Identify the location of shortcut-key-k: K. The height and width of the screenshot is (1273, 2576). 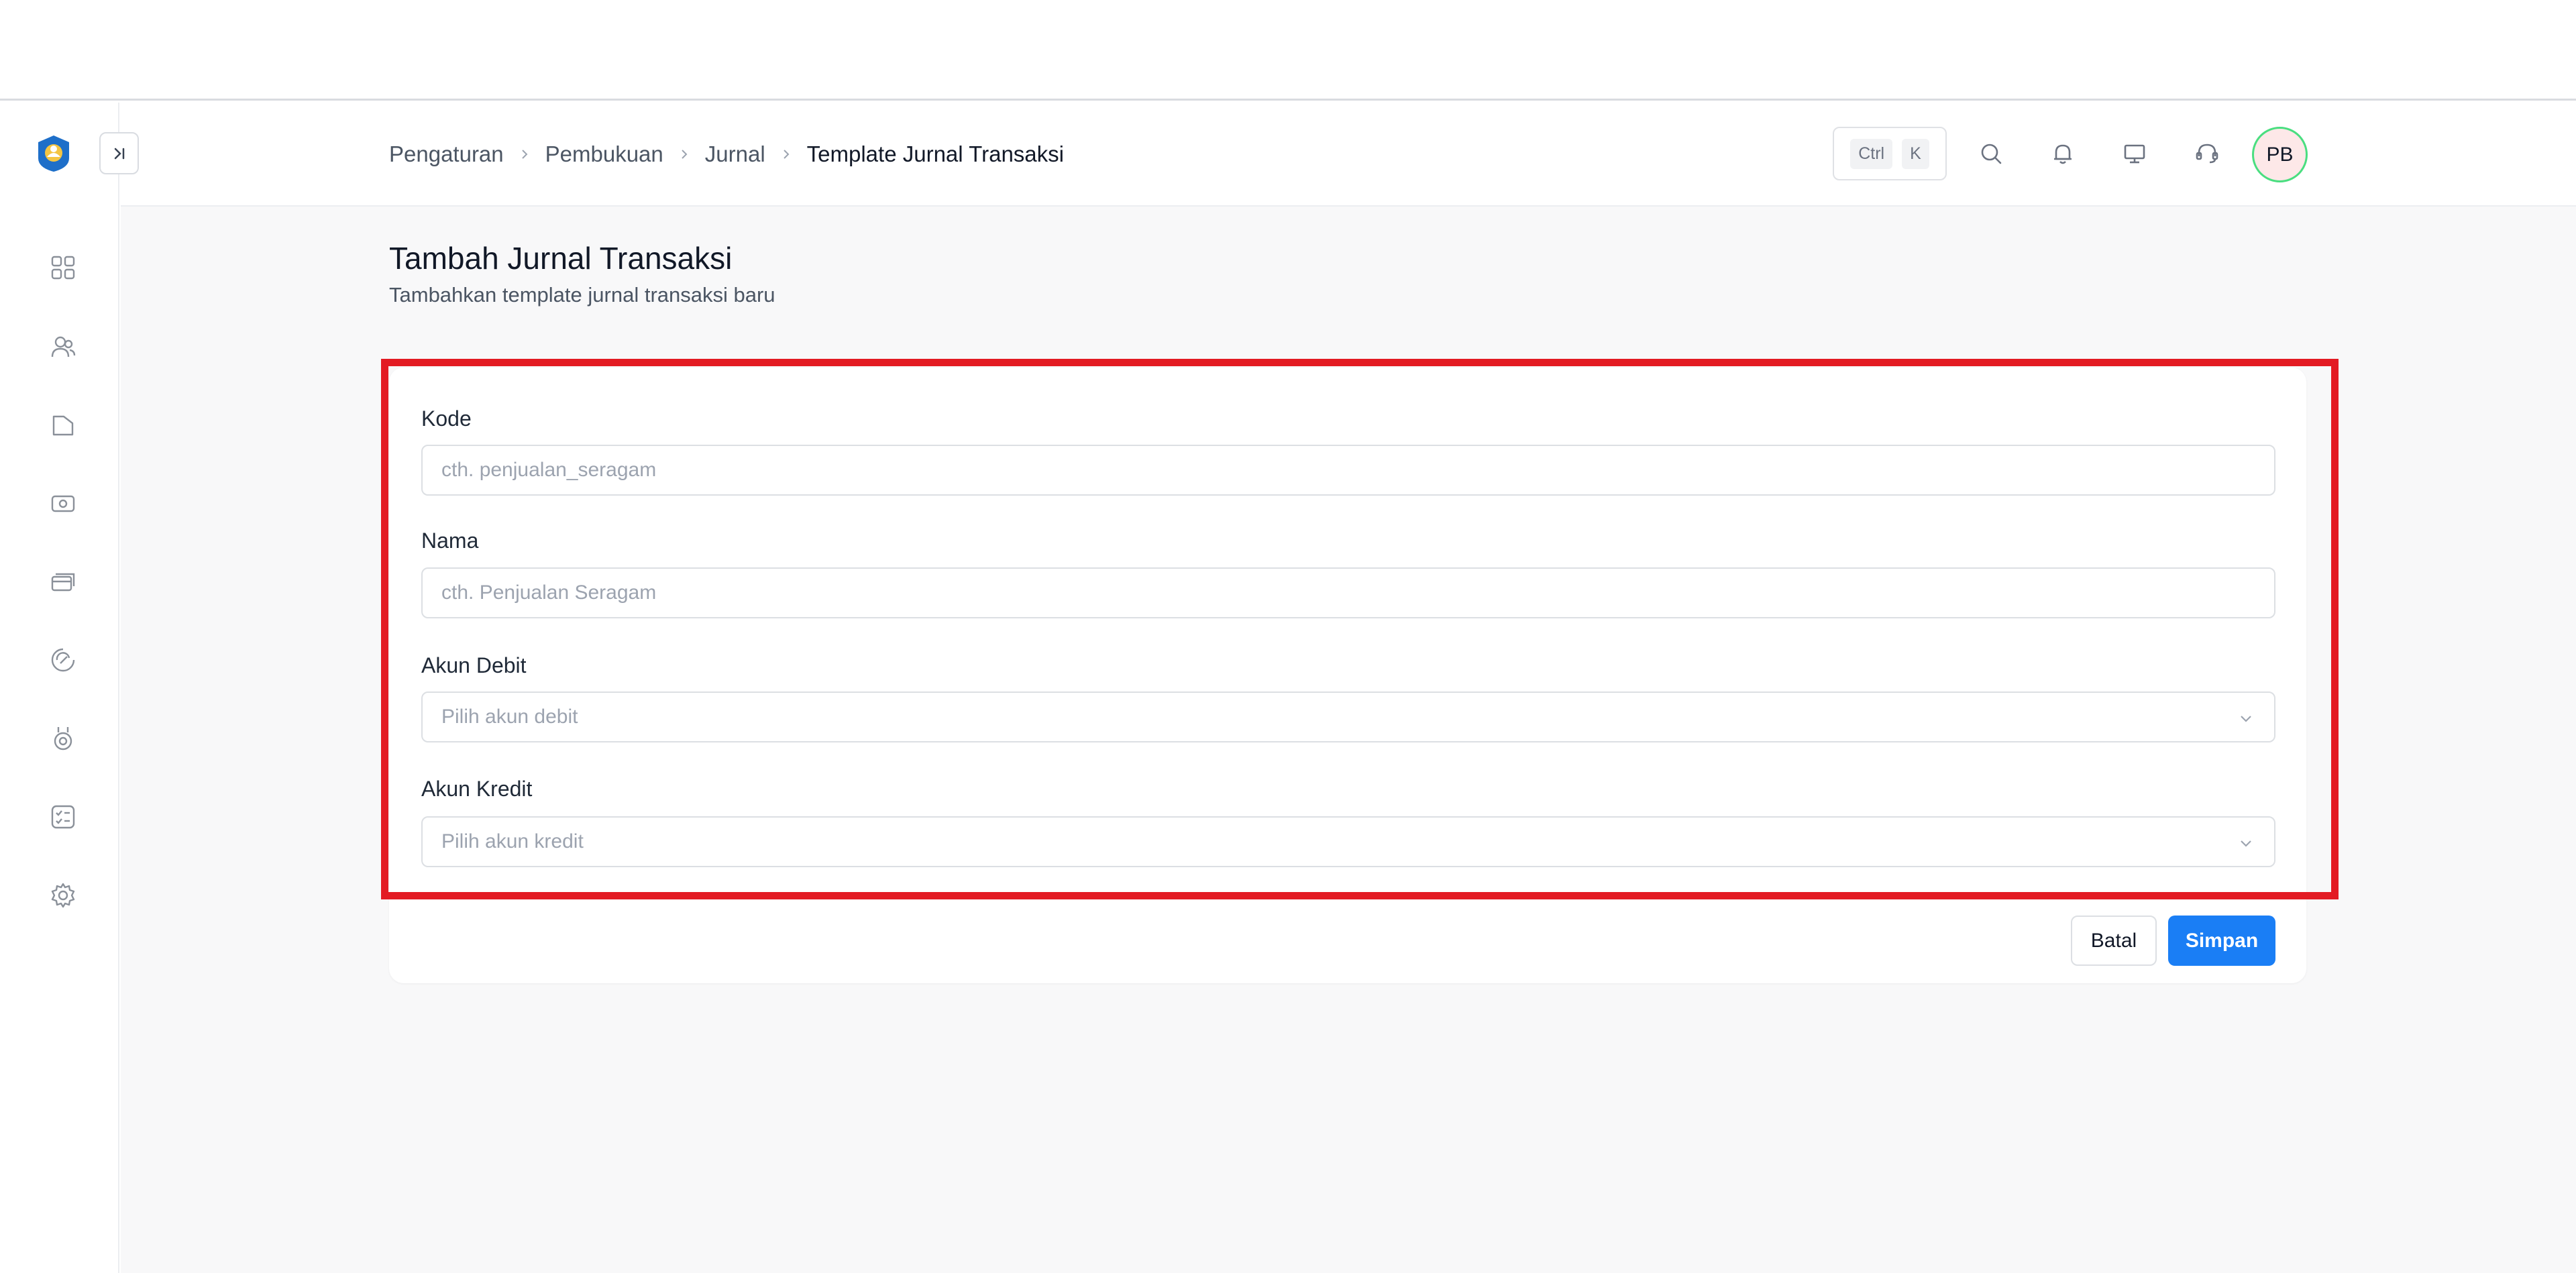
(1915, 153).